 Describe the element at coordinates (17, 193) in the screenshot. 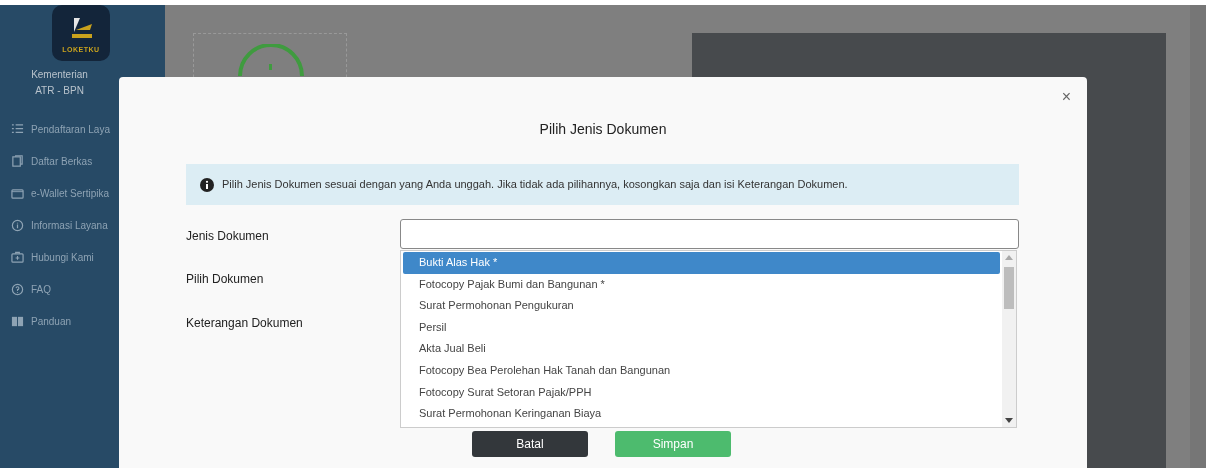

I see `wallet-icon` at that location.